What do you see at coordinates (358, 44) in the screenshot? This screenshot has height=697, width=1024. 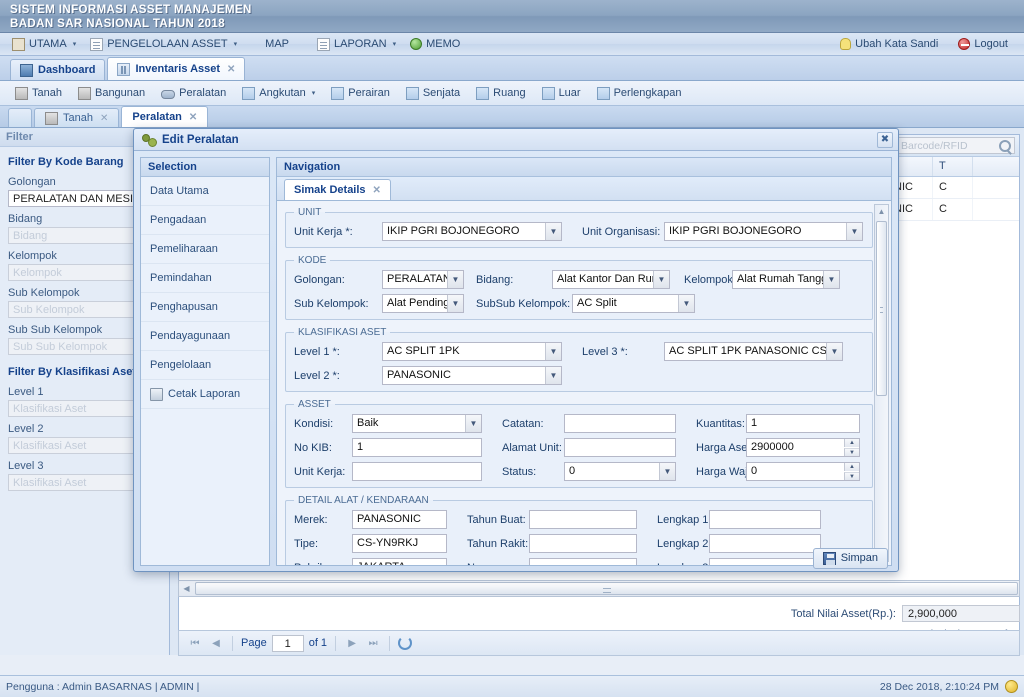 I see `menu-laporan: LAPORAN ▾` at bounding box center [358, 44].